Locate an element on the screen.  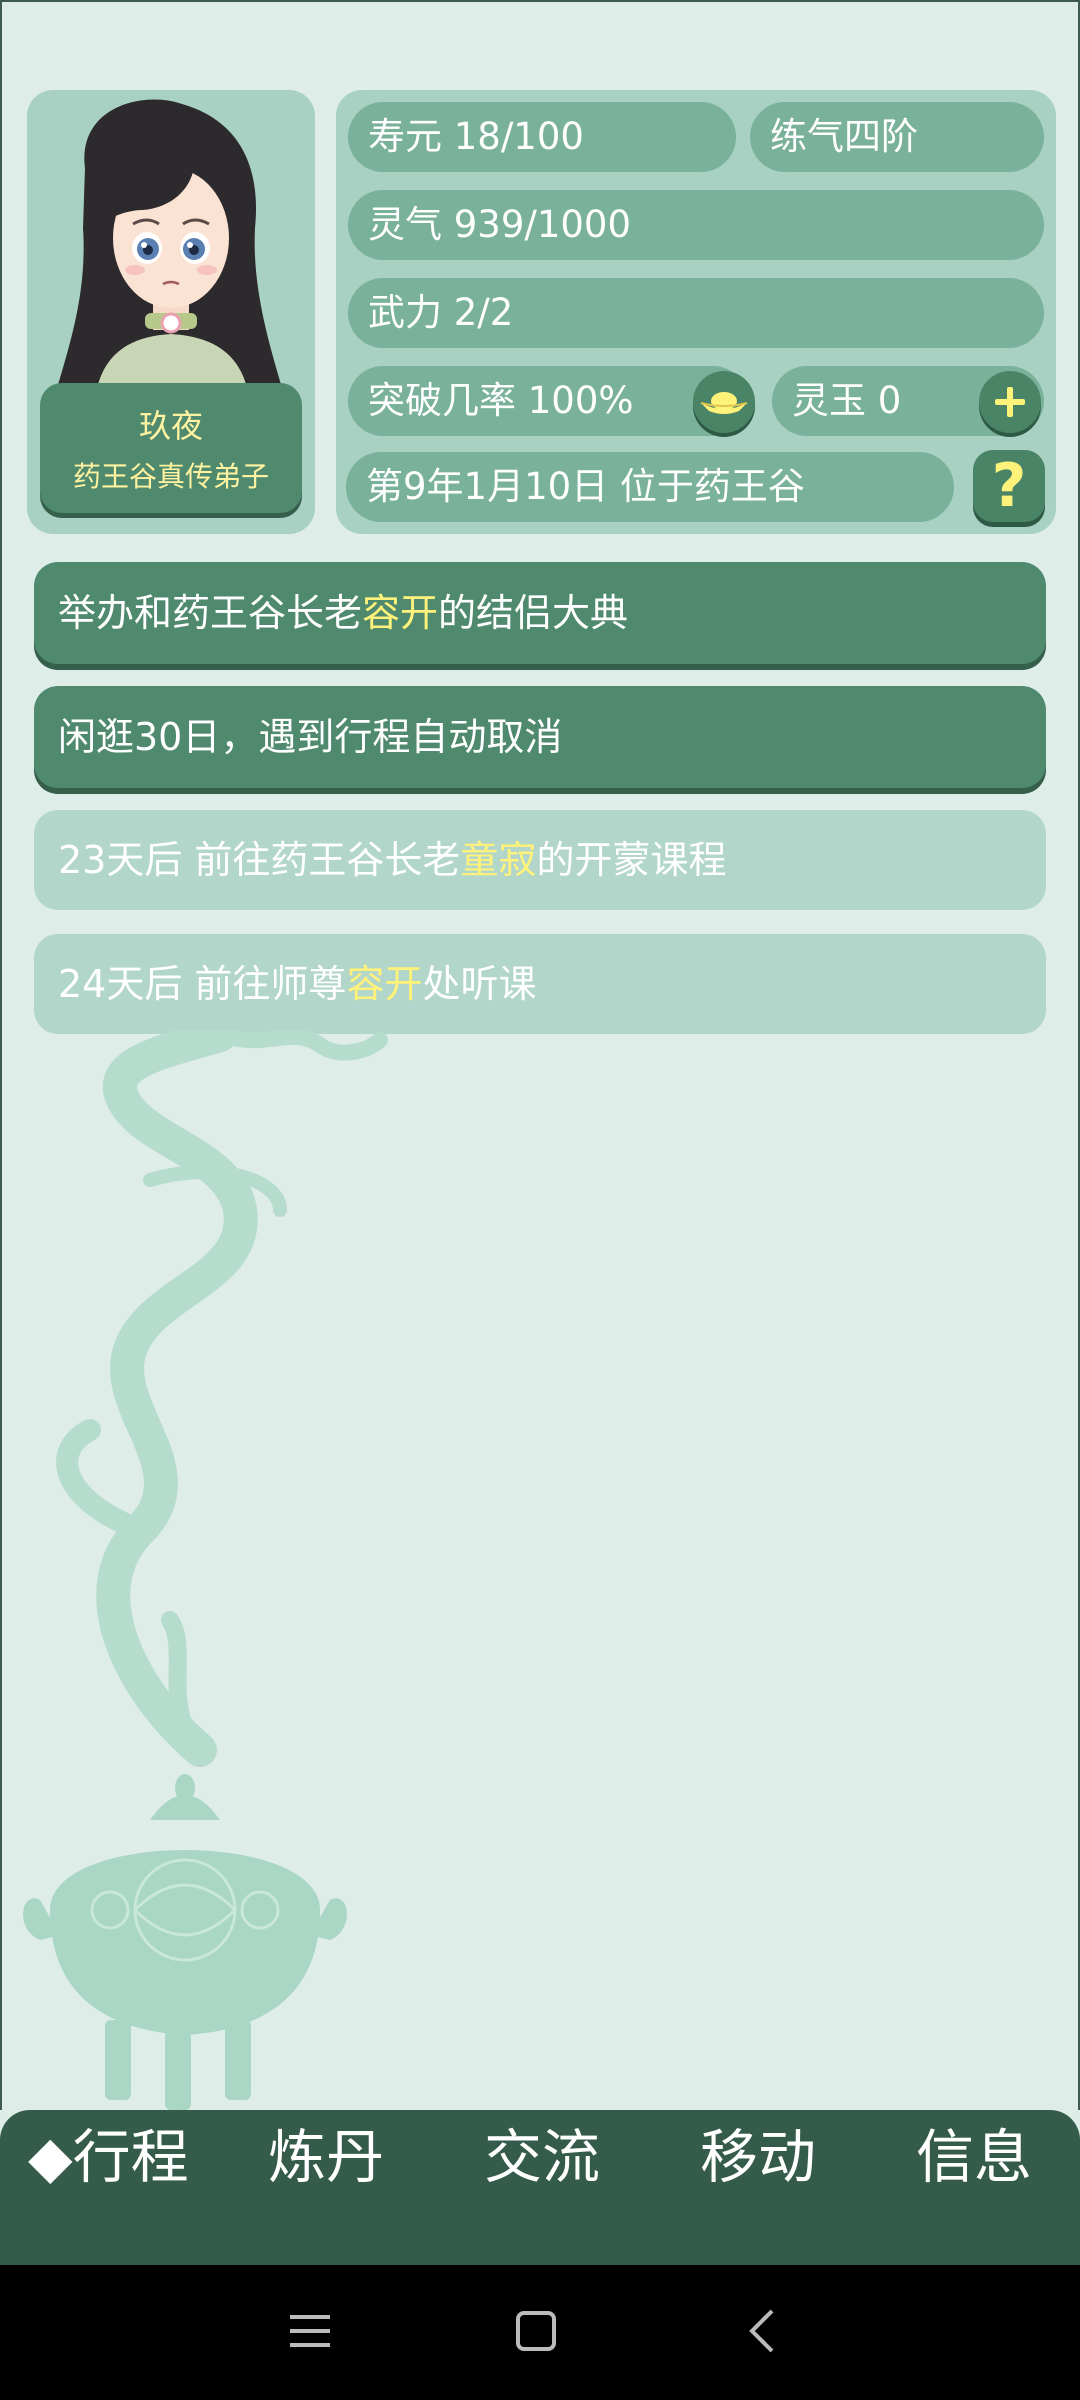
character-card: 玖夜 药王谷真传弟子 is located at coordinates (171, 312).